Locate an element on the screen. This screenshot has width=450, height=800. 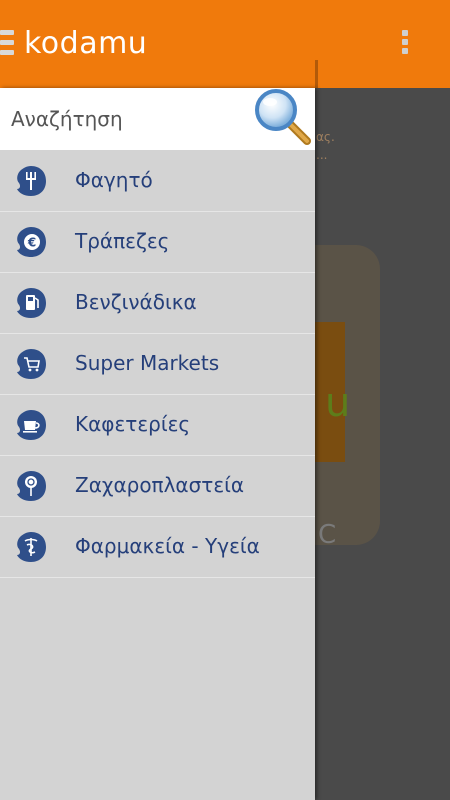
background-logo-letter: u is located at coordinates (338, 403).